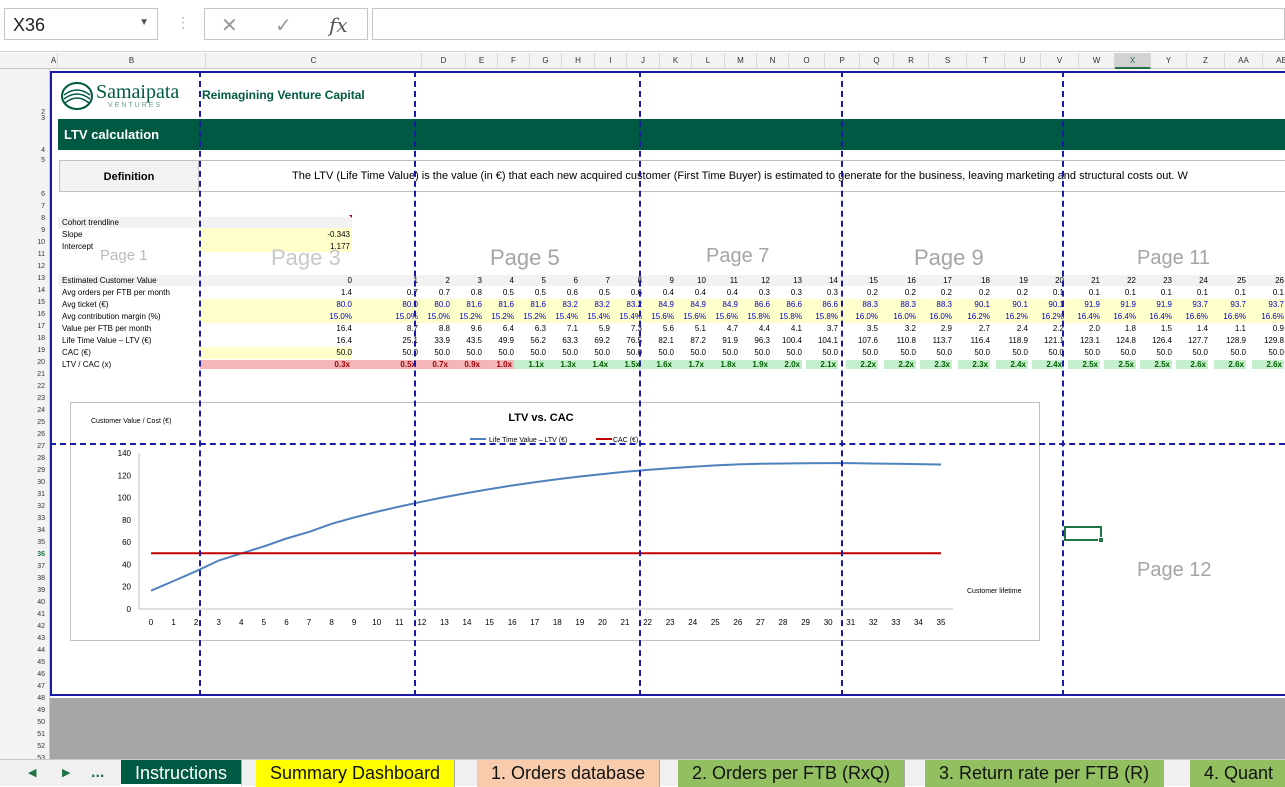  What do you see at coordinates (1060, 61) in the screenshot?
I see `column-header-v: V` at bounding box center [1060, 61].